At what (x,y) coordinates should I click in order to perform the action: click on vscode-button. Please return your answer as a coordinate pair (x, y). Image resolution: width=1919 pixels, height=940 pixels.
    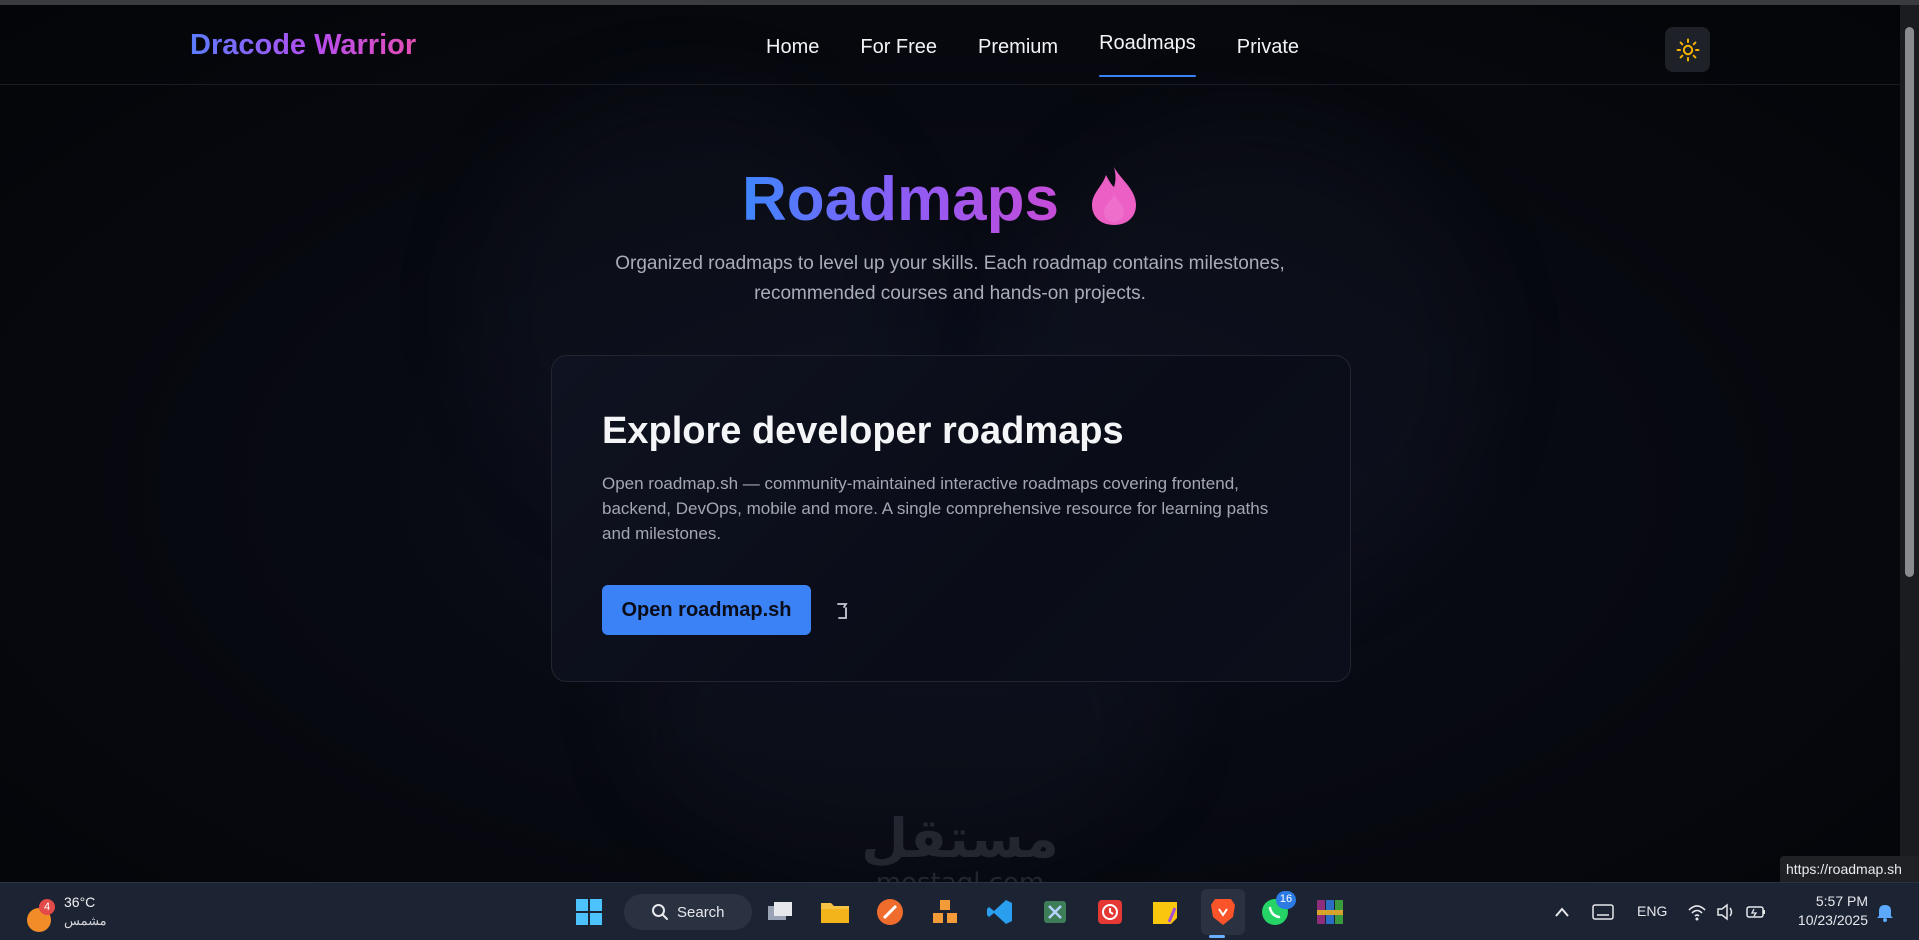
    Looking at the image, I should click on (1000, 912).